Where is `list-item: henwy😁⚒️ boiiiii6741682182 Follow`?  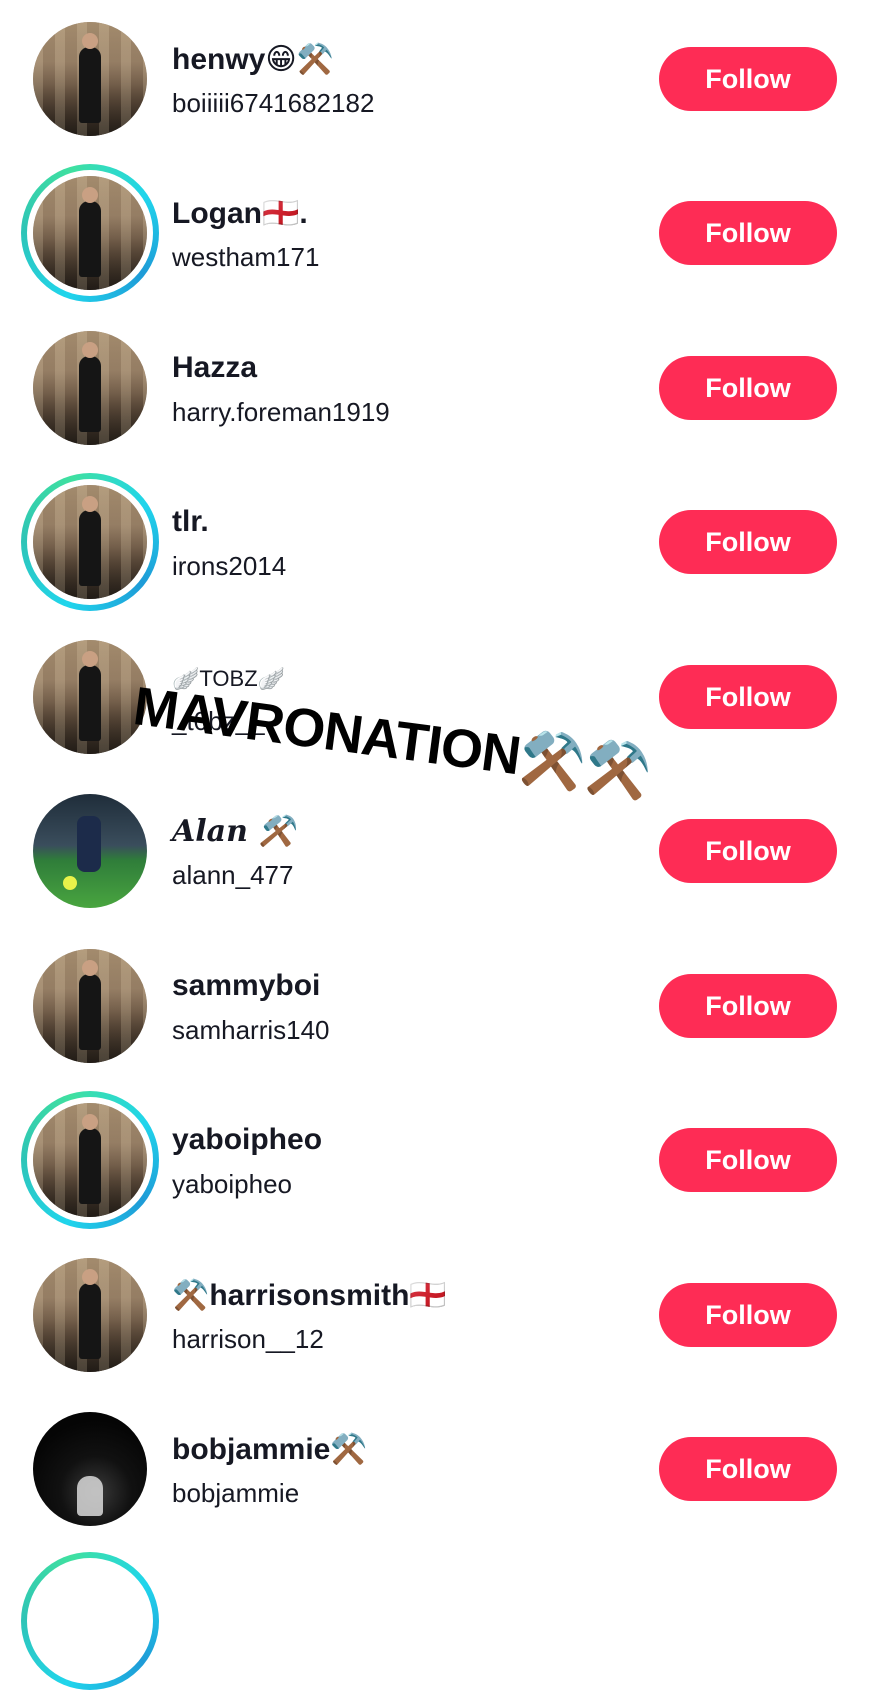 list-item: henwy😁⚒️ boiiiii6741682182 Follow is located at coordinates (444, 77).